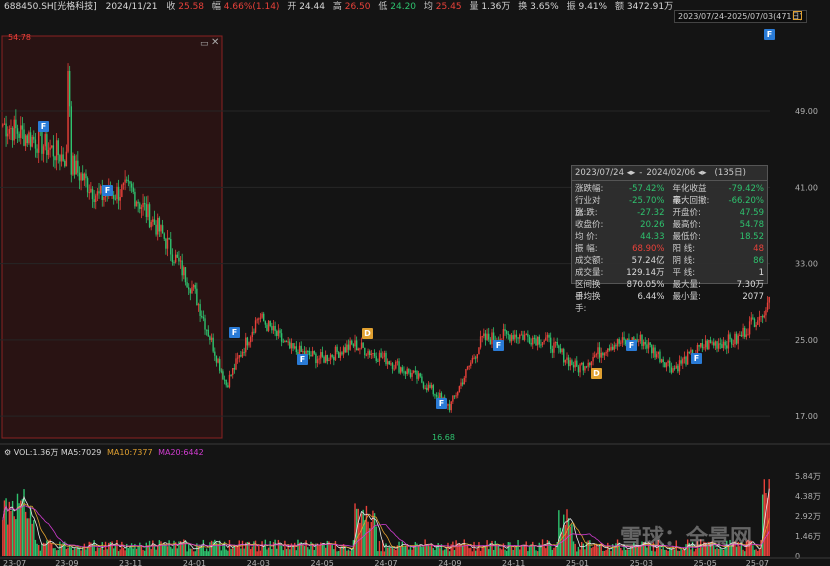 This screenshot has width=830, height=566. Describe the element at coordinates (669, 290) in the screenshot. I see `stats-row: 区间换手: 870.05% 最大量: 7.30万` at that location.